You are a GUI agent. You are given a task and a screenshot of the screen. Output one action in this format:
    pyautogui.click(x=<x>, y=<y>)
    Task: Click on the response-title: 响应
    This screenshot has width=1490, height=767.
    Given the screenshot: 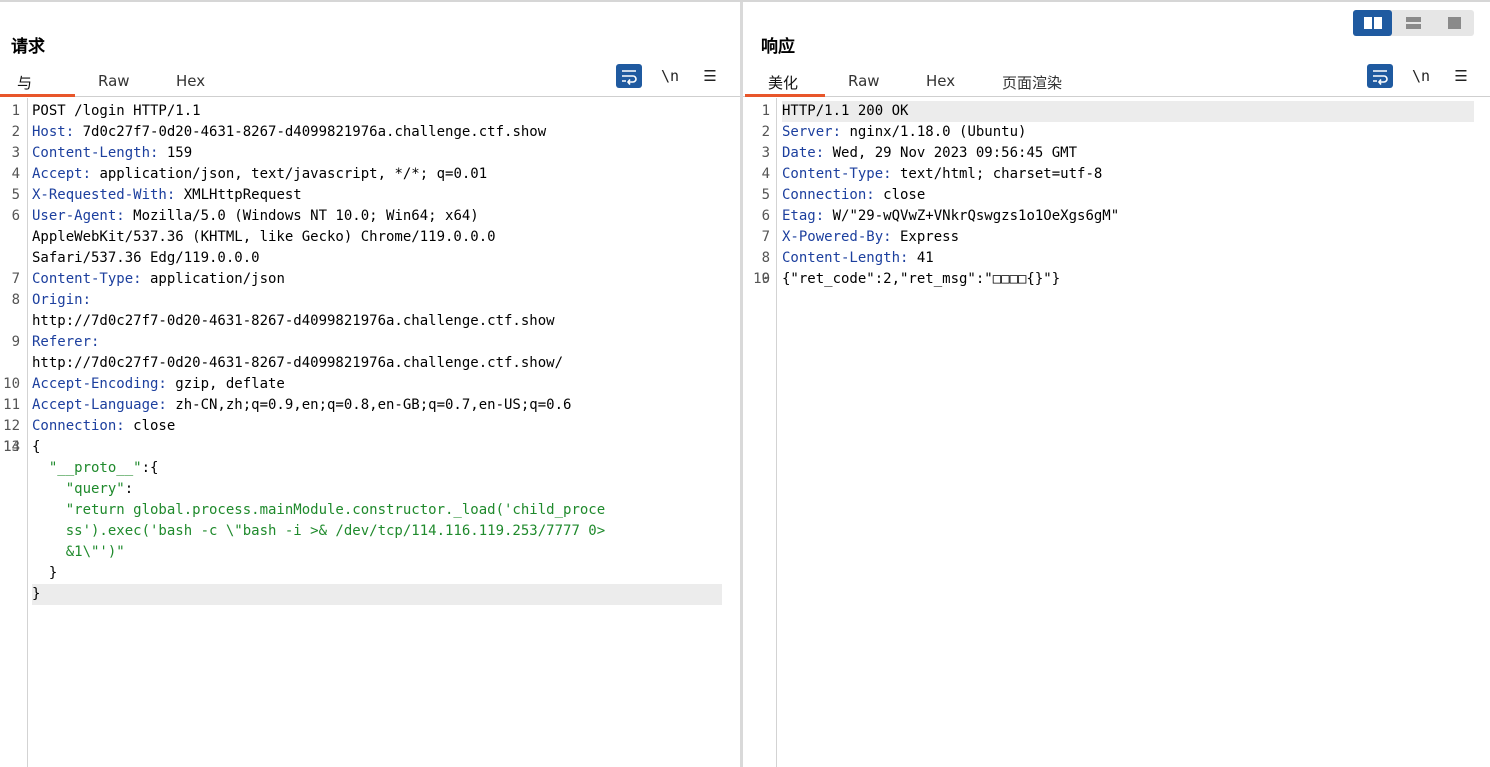 What is the action you would take?
    pyautogui.click(x=778, y=47)
    